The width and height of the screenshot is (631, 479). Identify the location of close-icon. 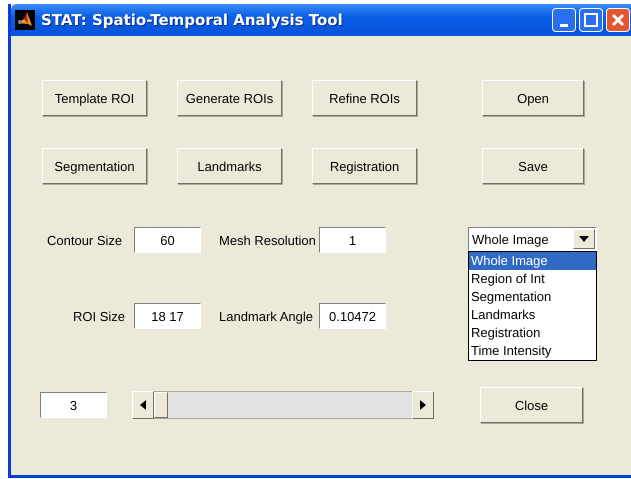
(618, 20).